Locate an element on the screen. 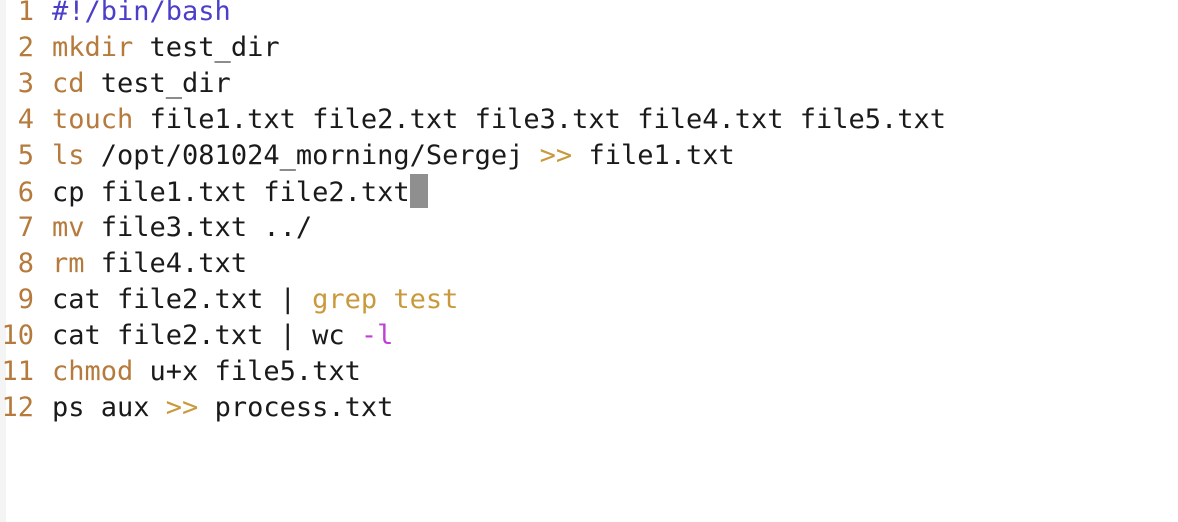 This screenshot has width=1178, height=522. code-token-flag: -l is located at coordinates (377, 335).